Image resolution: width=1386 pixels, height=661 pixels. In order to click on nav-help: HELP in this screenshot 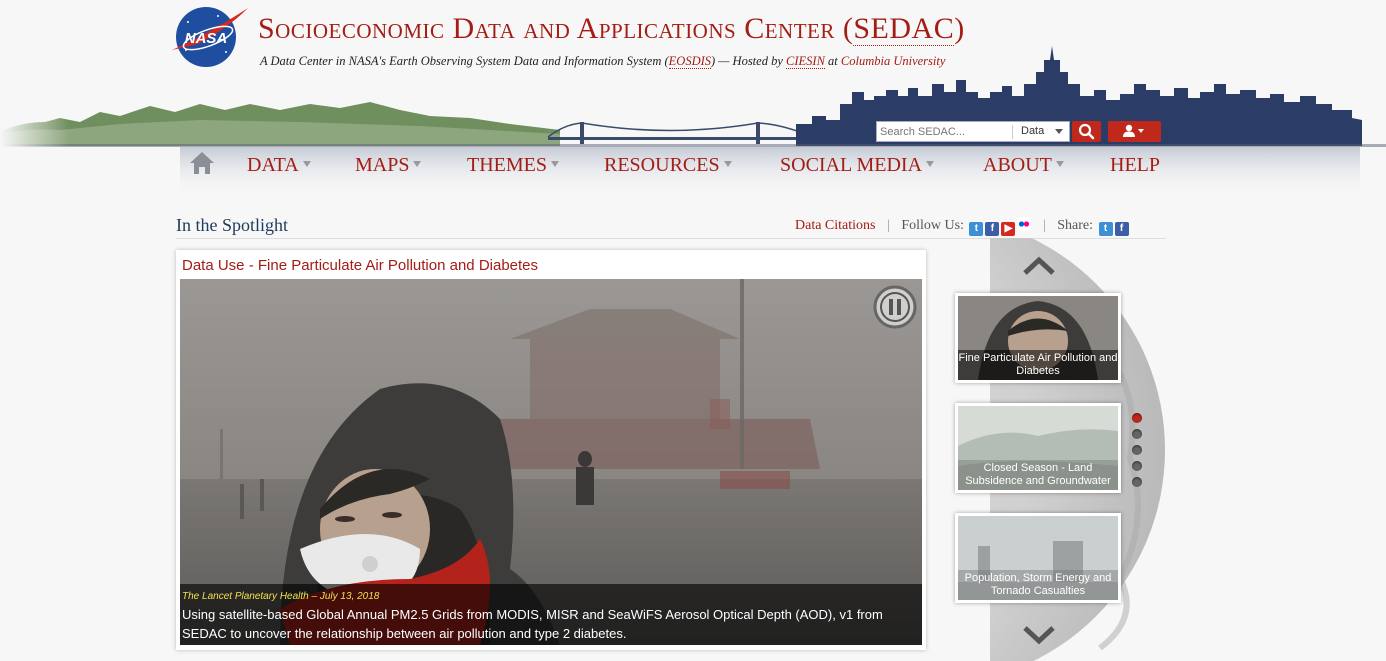, I will do `click(1135, 165)`.